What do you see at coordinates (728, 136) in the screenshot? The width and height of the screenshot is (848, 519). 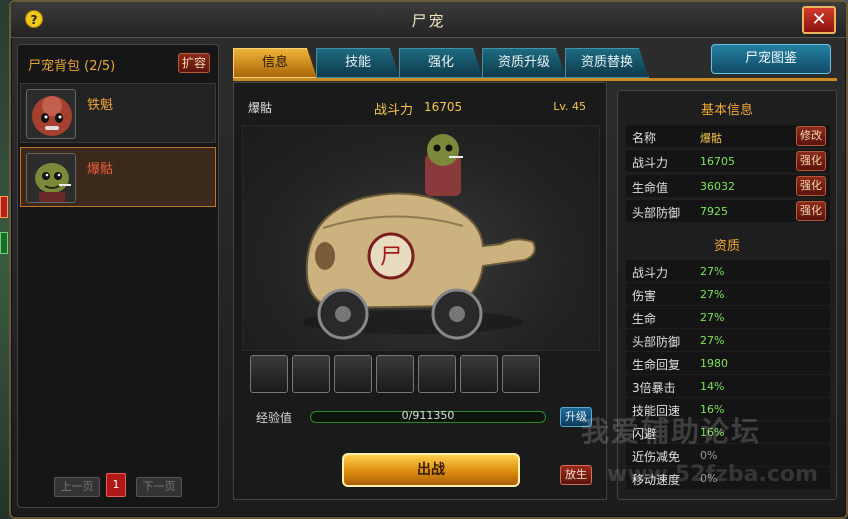 I see `info-row-name: 名称 爆骷 修改` at bounding box center [728, 136].